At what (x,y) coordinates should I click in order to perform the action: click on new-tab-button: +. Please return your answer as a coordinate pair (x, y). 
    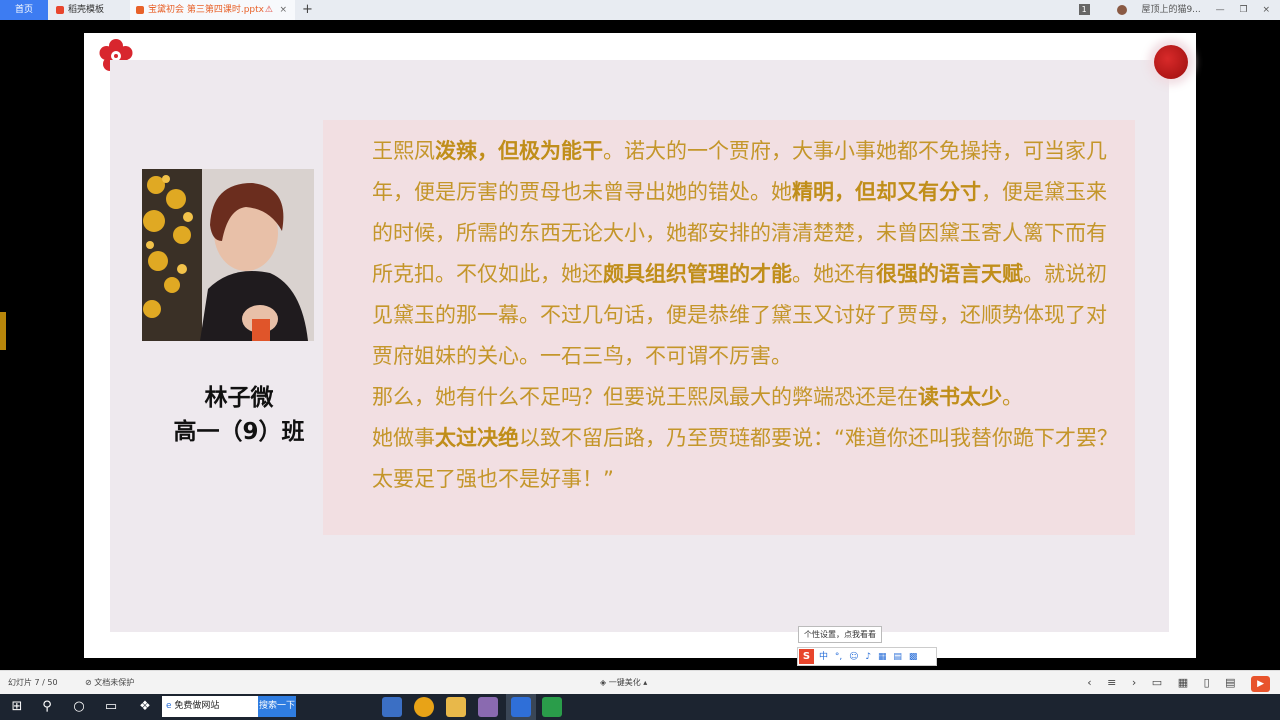
    Looking at the image, I should click on (307, 10).